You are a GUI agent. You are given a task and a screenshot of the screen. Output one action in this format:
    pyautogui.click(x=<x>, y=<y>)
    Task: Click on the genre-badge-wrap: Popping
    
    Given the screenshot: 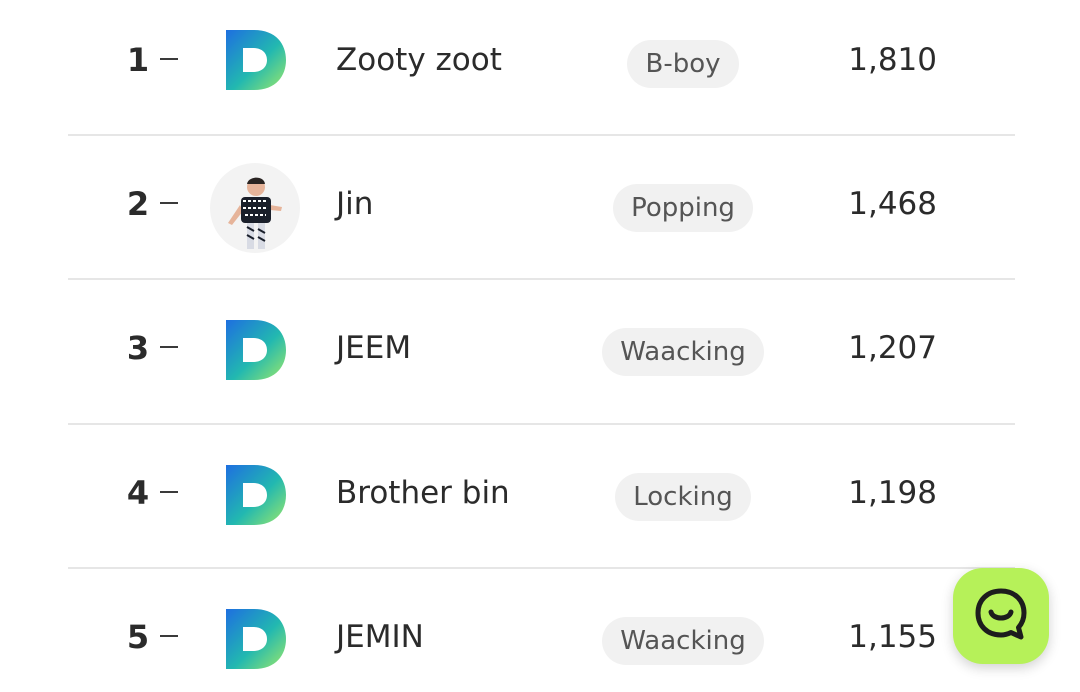 What is the action you would take?
    pyautogui.click(x=683, y=208)
    